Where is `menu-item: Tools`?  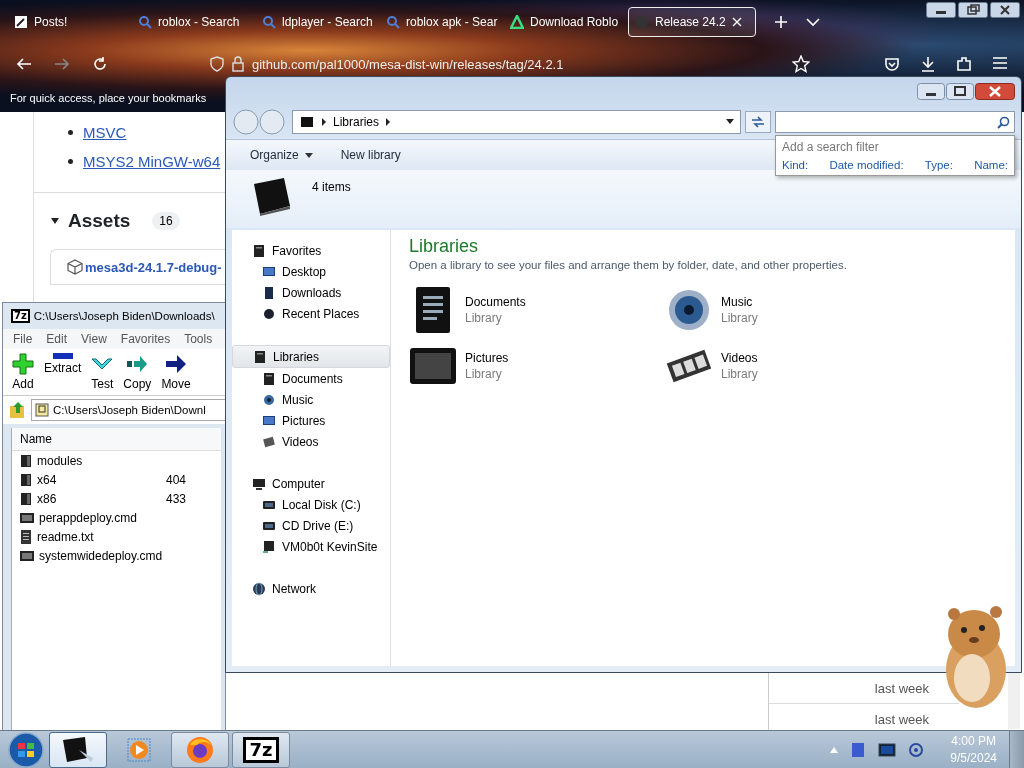
menu-item: Tools is located at coordinates (198, 339).